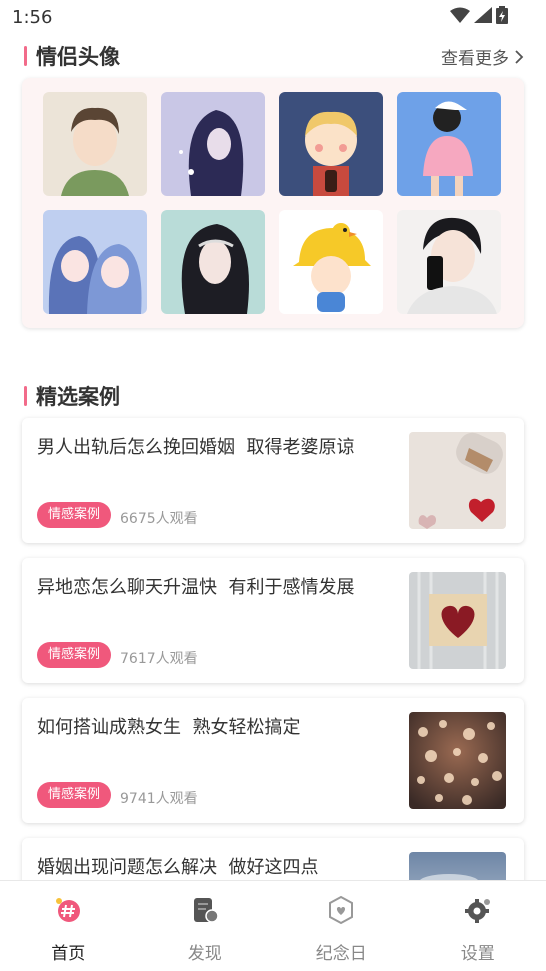 The width and height of the screenshot is (546, 971). I want to click on home-hash-icon, so click(68, 910).